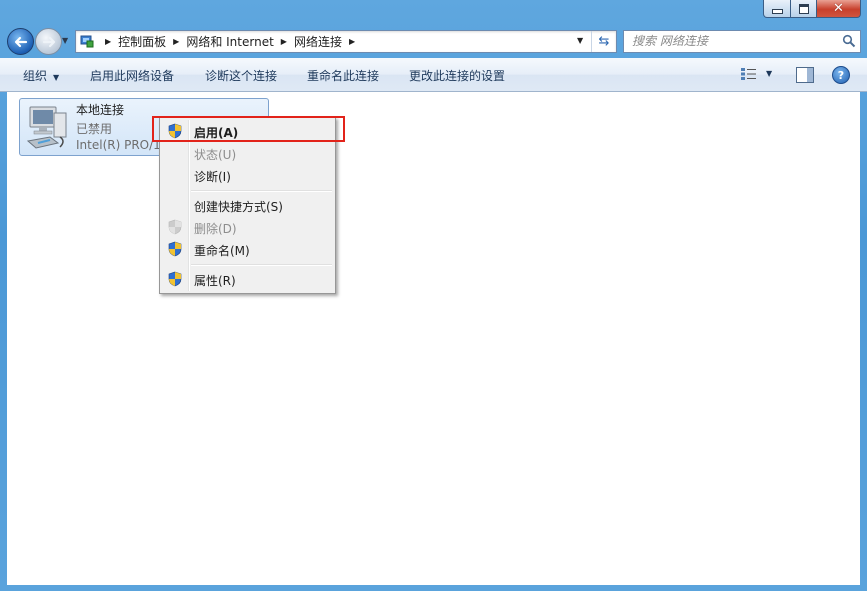  I want to click on maximize-icon, so click(803, 8).